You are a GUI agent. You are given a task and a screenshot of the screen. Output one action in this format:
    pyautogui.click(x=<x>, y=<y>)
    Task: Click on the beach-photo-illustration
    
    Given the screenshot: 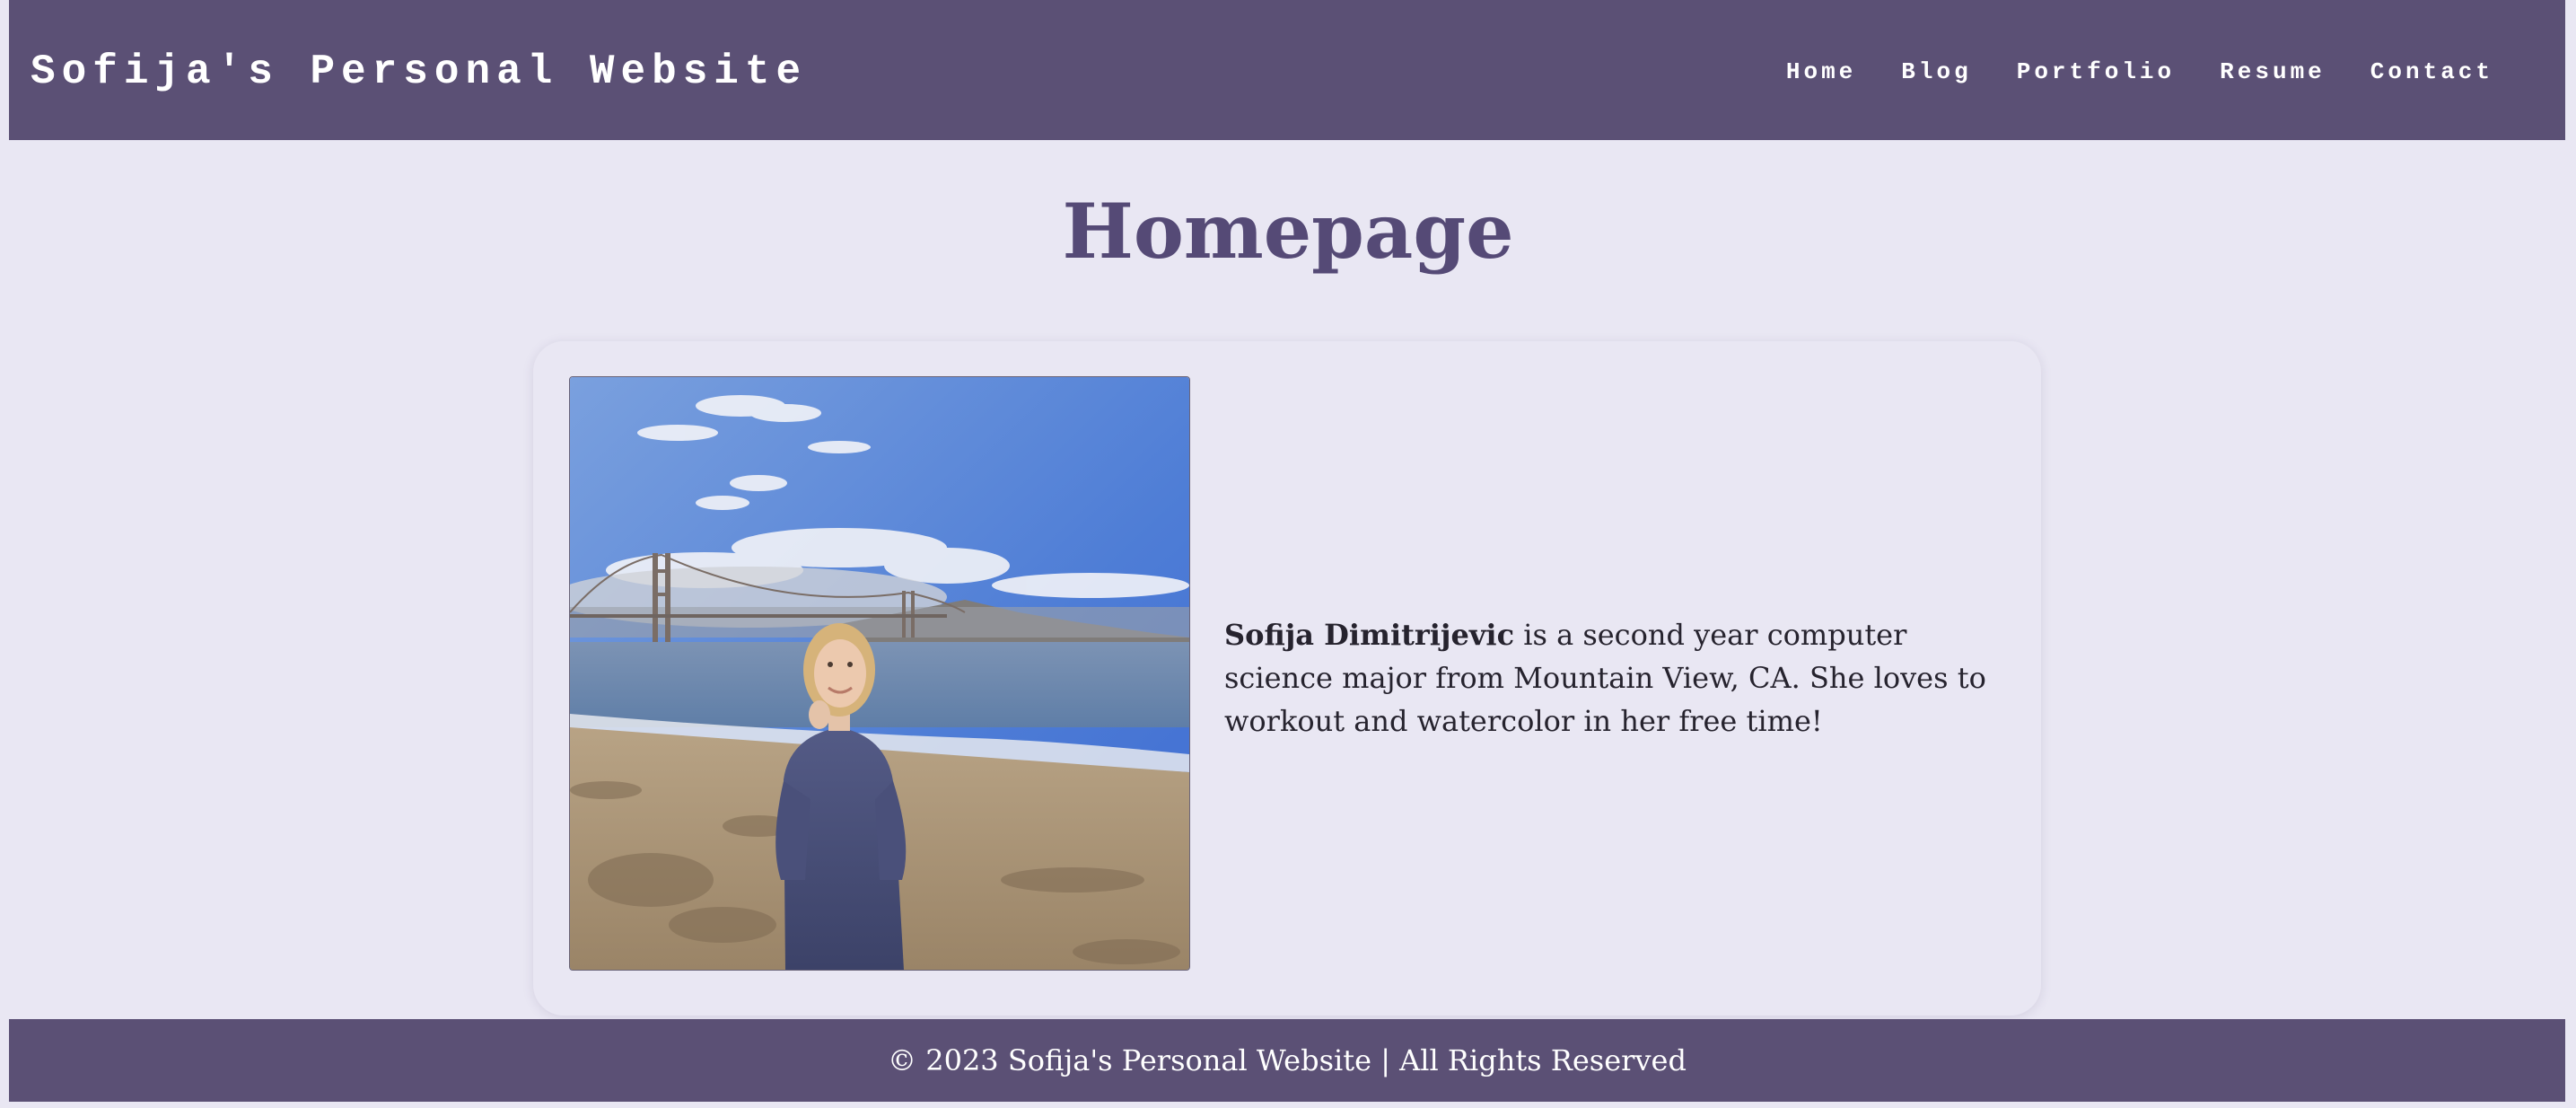 What is the action you would take?
    pyautogui.click(x=879, y=673)
    